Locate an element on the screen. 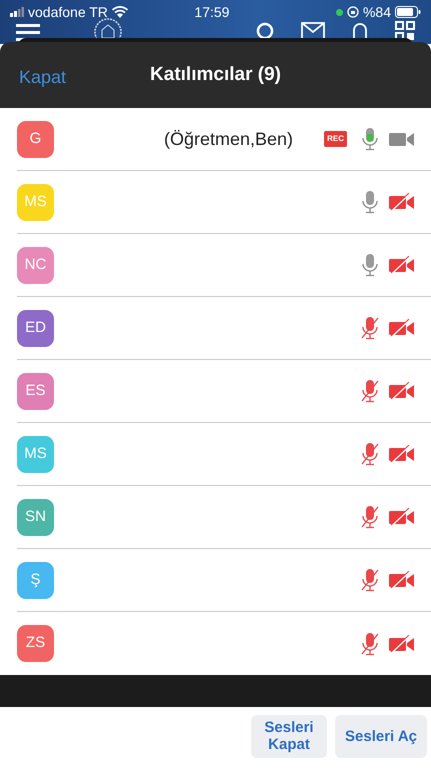 This screenshot has width=431, height=768. battery-percent: %84 is located at coordinates (376, 12).